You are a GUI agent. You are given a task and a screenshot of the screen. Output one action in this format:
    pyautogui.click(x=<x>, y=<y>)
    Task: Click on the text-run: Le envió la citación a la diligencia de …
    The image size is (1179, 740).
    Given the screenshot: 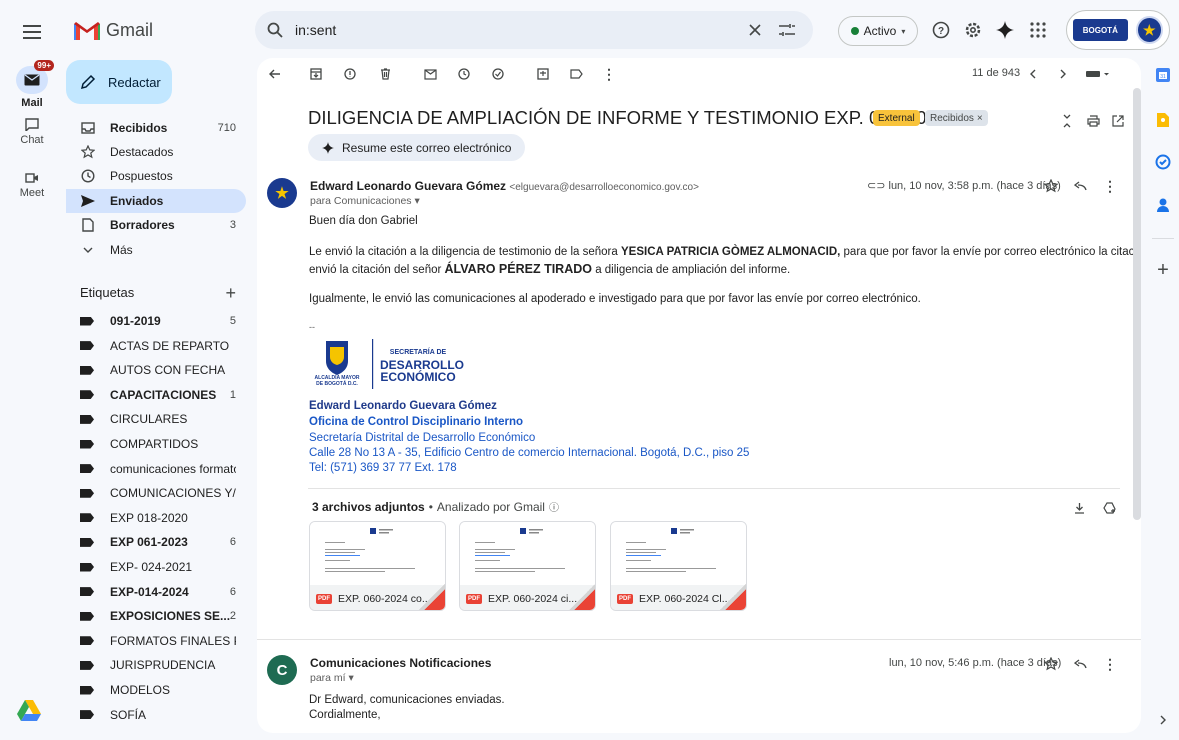 What is the action you would take?
    pyautogui.click(x=465, y=252)
    